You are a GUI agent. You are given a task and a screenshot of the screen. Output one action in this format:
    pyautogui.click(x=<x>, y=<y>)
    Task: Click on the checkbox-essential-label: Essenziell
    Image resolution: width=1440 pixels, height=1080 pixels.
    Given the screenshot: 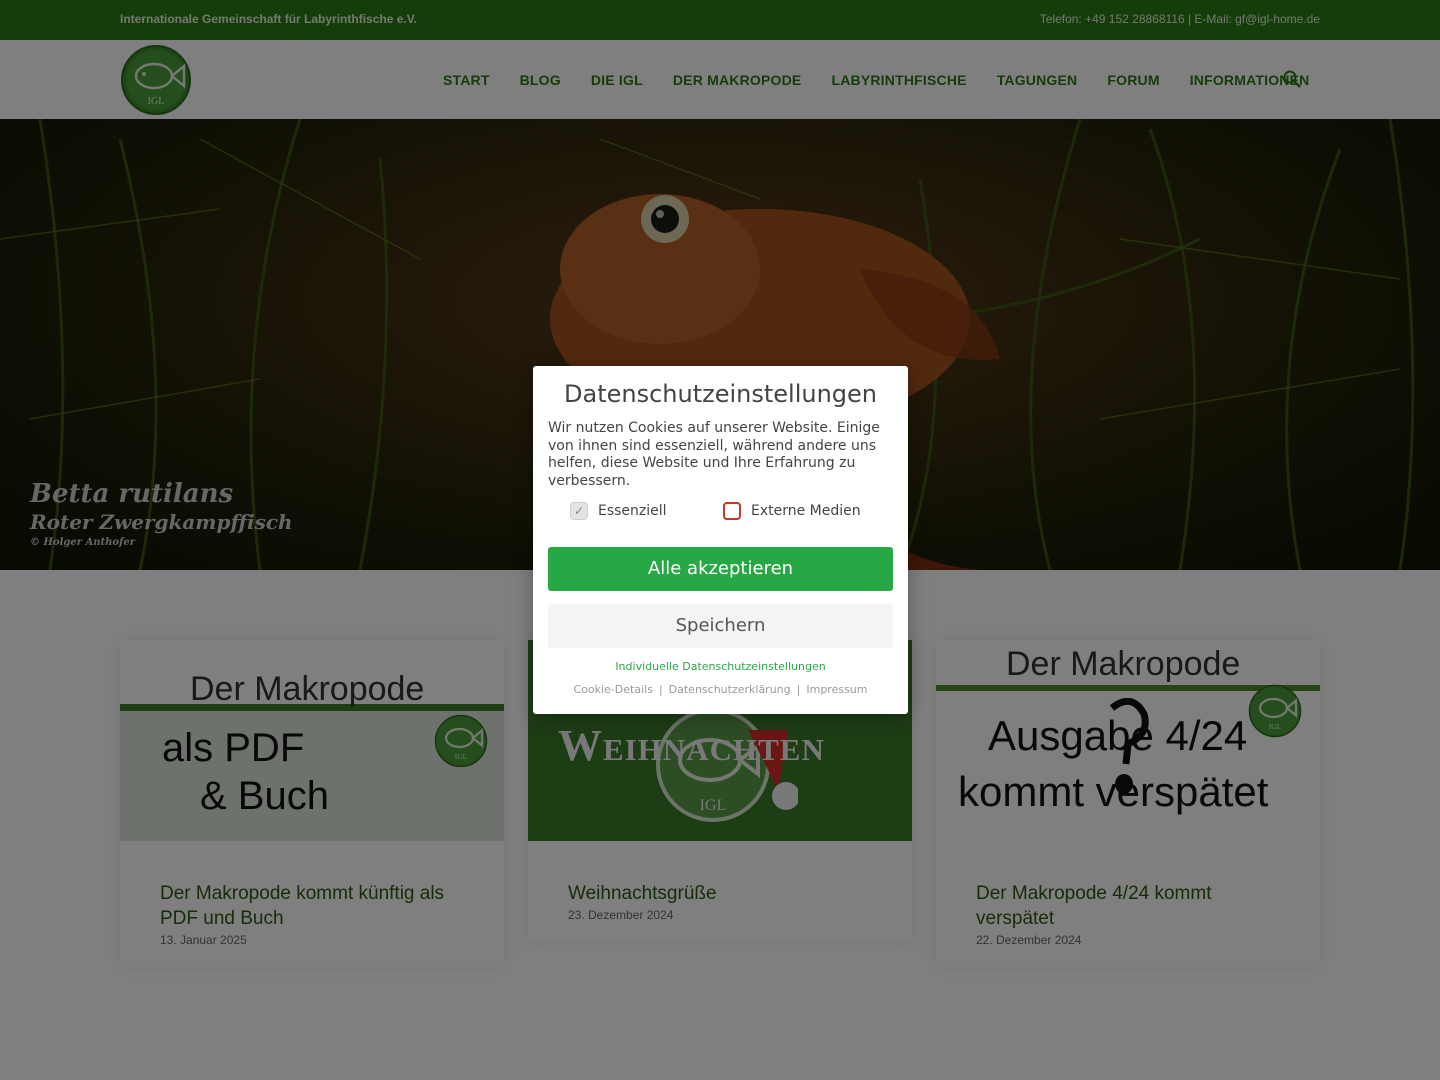 What is the action you would take?
    pyautogui.click(x=632, y=511)
    